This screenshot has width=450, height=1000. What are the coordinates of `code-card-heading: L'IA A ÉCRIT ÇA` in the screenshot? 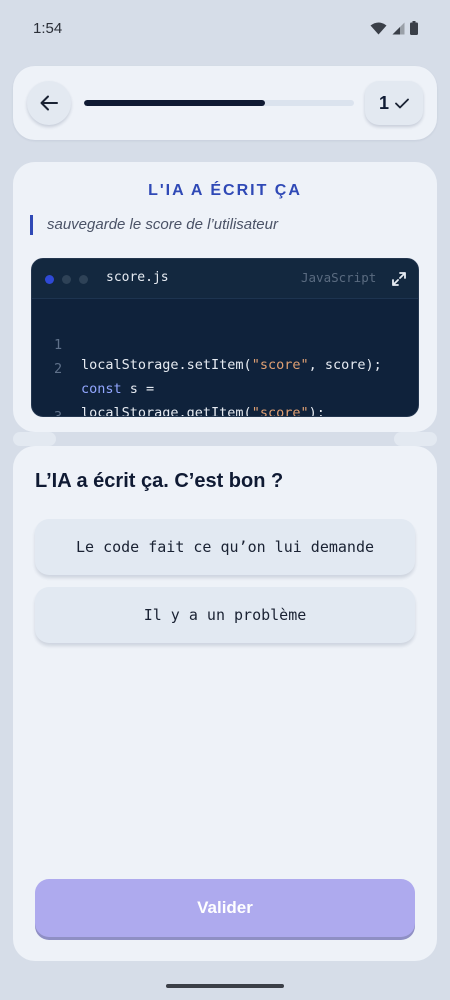 It's located at (225, 190).